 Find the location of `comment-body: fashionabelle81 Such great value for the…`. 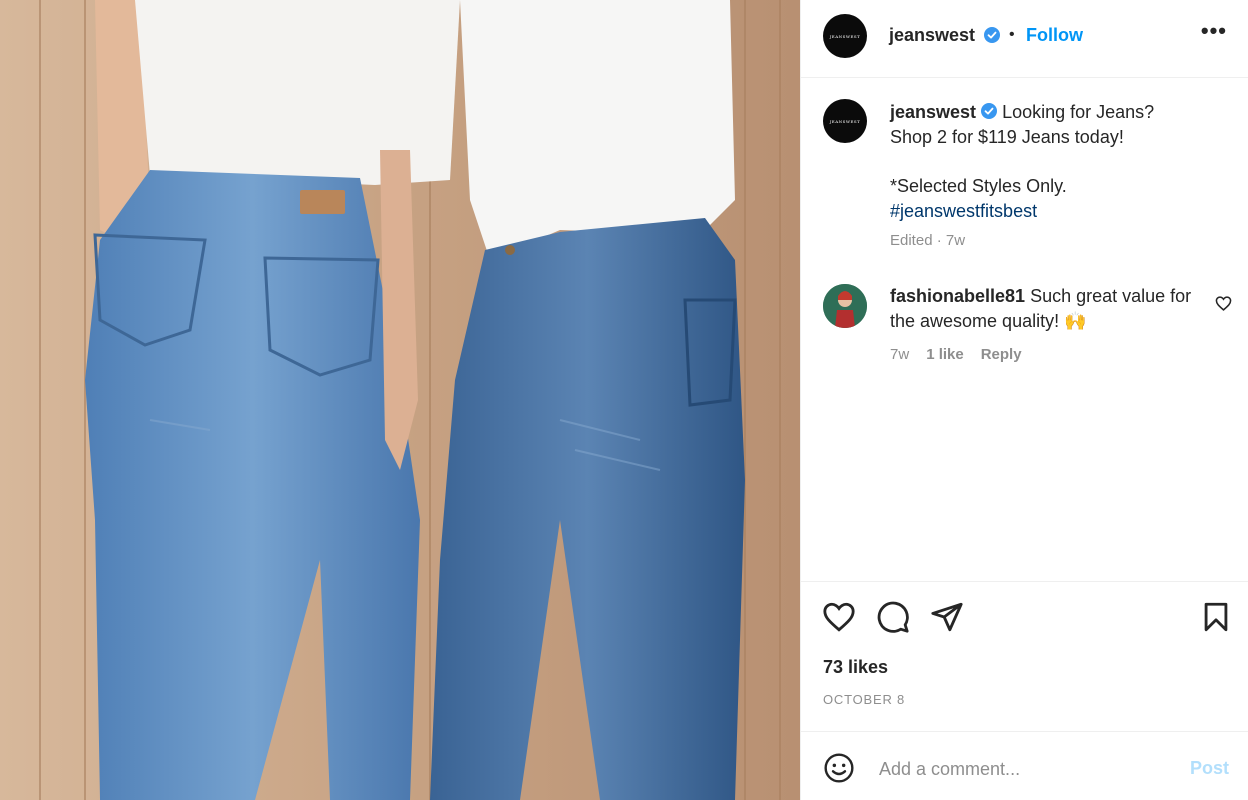

comment-body: fashionabelle81 Such great value for the… is located at coordinates (1045, 309).